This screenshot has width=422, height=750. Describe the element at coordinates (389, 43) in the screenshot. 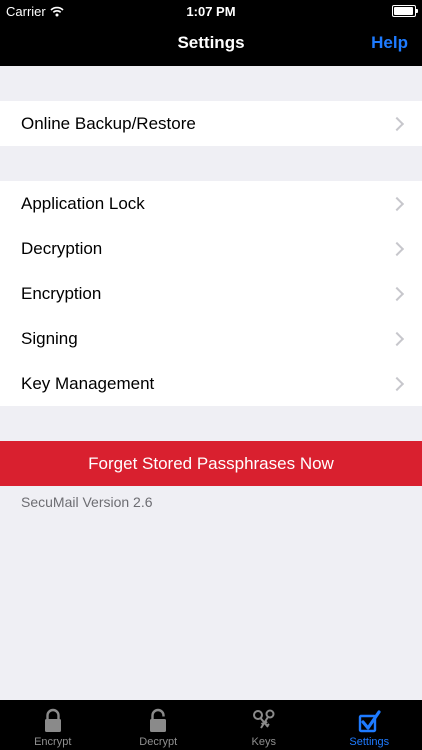

I see `help-button: Help` at that location.